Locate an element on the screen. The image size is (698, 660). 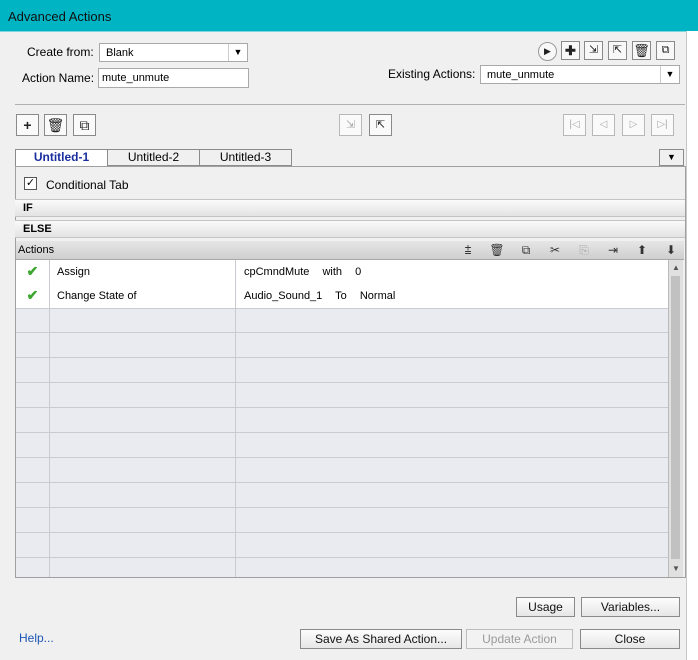
action-name-label: Action Name: is located at coordinates (58, 78).